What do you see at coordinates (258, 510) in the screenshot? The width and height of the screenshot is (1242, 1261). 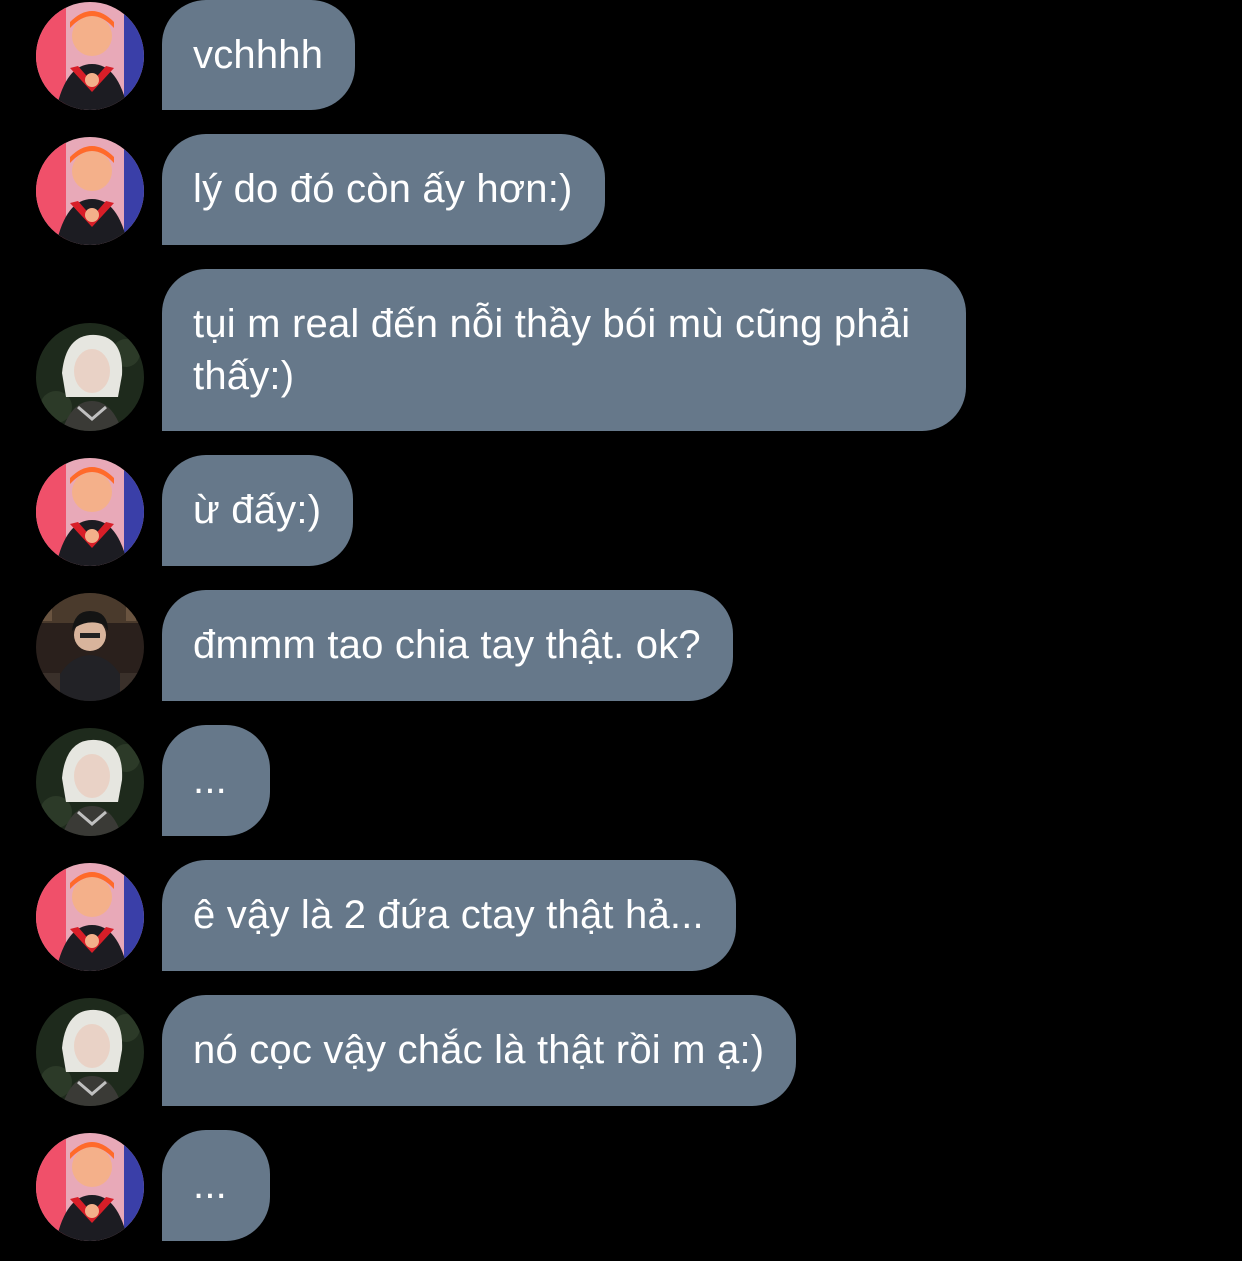 I see `message-bubble: ừ đấy:)` at bounding box center [258, 510].